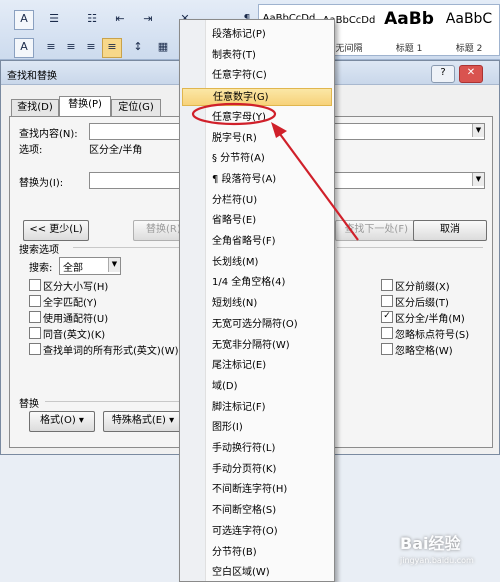 The image size is (500, 582). Describe the element at coordinates (143, 421) in the screenshot. I see `special-format-button: 特殊格式(E) ▾` at that location.